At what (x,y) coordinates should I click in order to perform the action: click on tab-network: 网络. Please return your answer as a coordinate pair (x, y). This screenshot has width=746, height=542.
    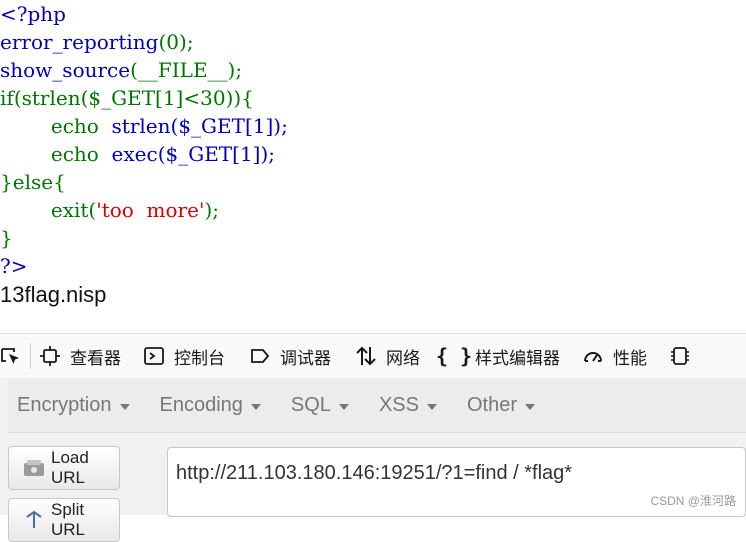
    Looking at the image, I should click on (387, 356).